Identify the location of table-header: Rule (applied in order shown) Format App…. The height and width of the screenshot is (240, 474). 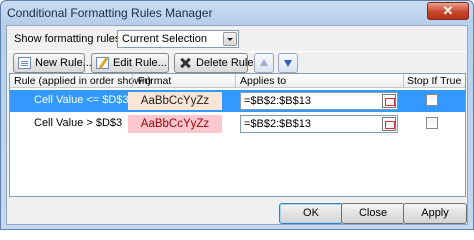
(237, 81).